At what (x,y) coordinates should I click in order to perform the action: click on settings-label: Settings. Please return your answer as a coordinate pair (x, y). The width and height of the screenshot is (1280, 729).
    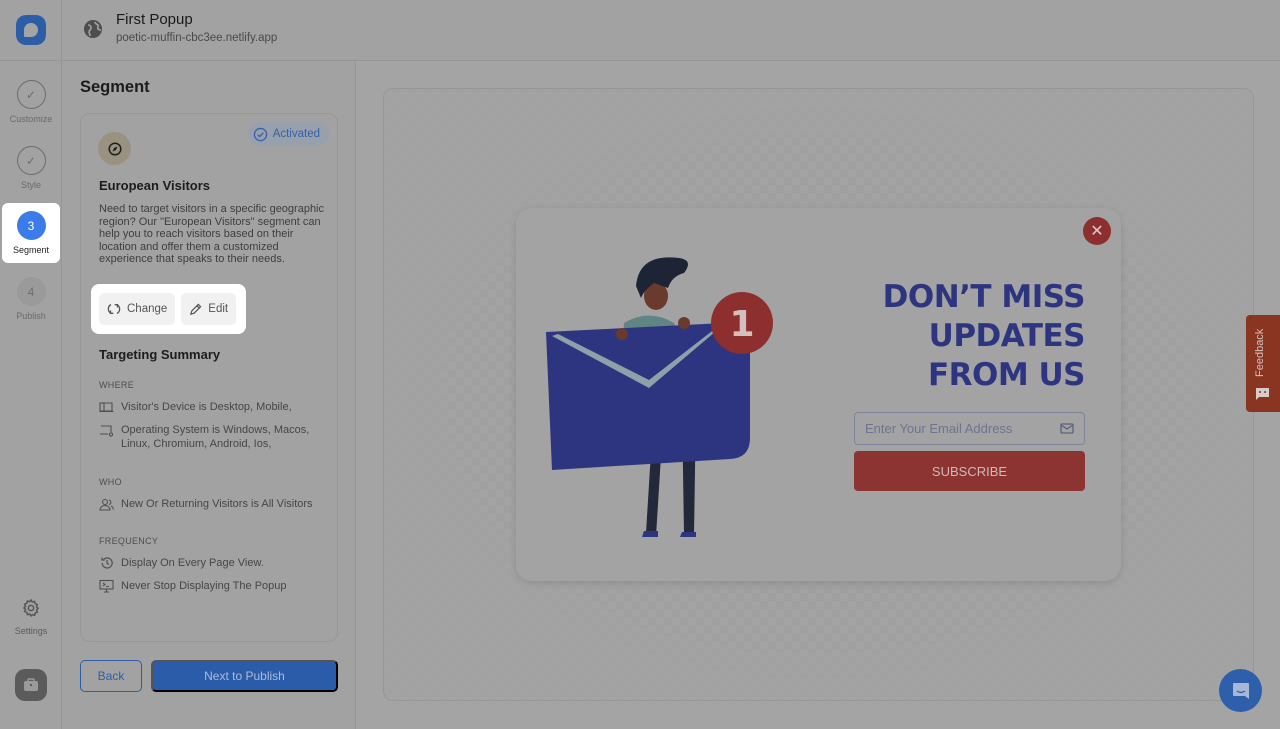
    Looking at the image, I should click on (31, 631).